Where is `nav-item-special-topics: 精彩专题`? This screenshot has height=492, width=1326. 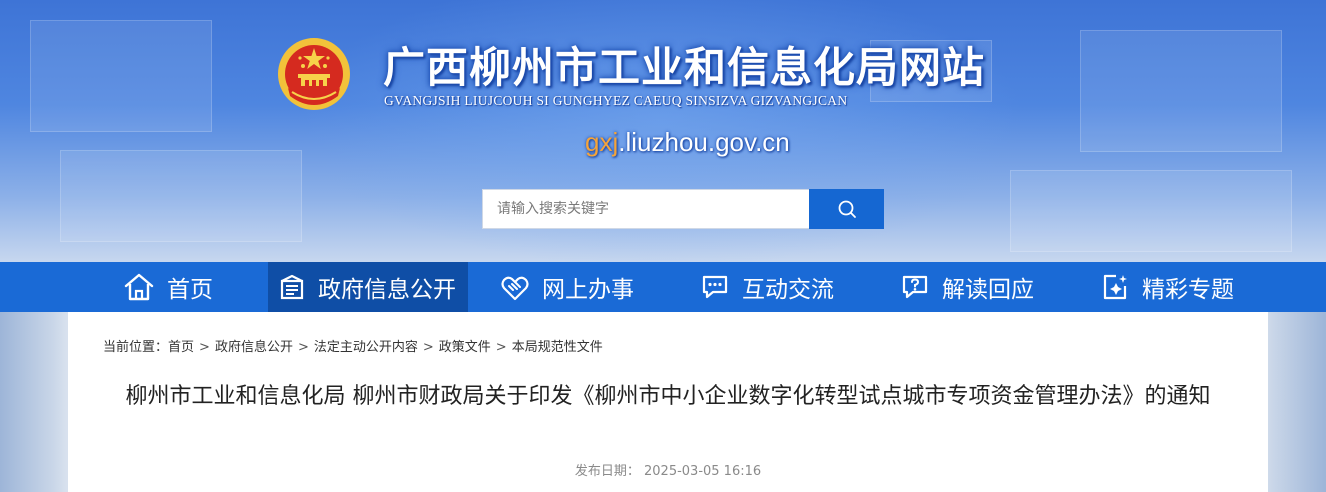 nav-item-special-topics: 精彩专题 is located at coordinates (1167, 287).